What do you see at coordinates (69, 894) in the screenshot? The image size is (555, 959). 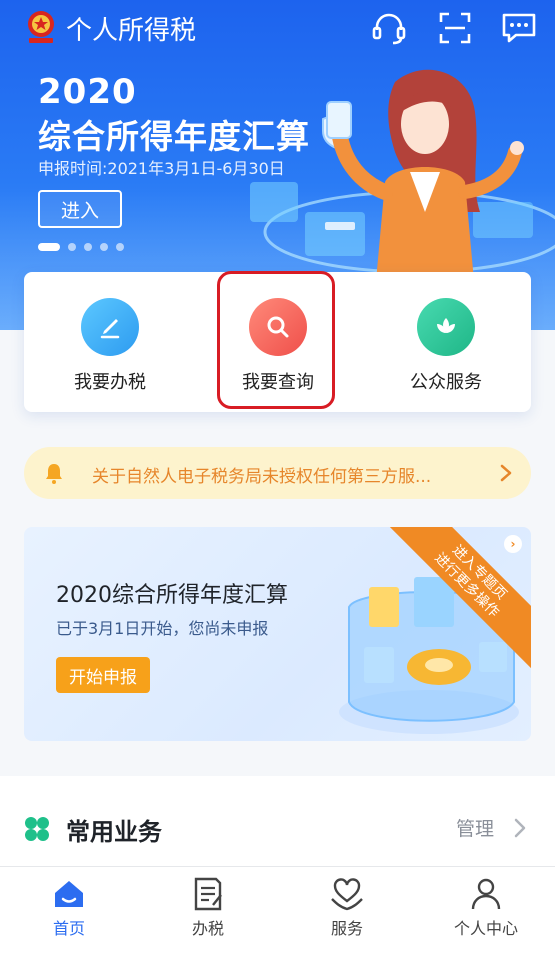 I see `home-icon` at bounding box center [69, 894].